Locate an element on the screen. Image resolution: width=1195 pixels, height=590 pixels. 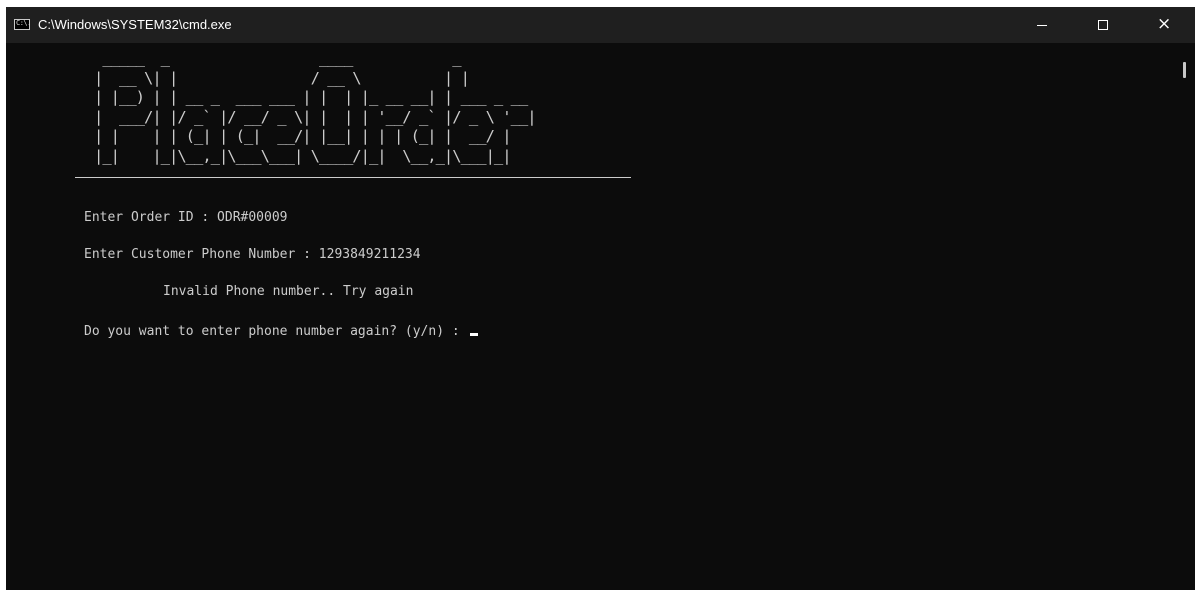
vertical-scrollbar is located at coordinates (1185, 316).